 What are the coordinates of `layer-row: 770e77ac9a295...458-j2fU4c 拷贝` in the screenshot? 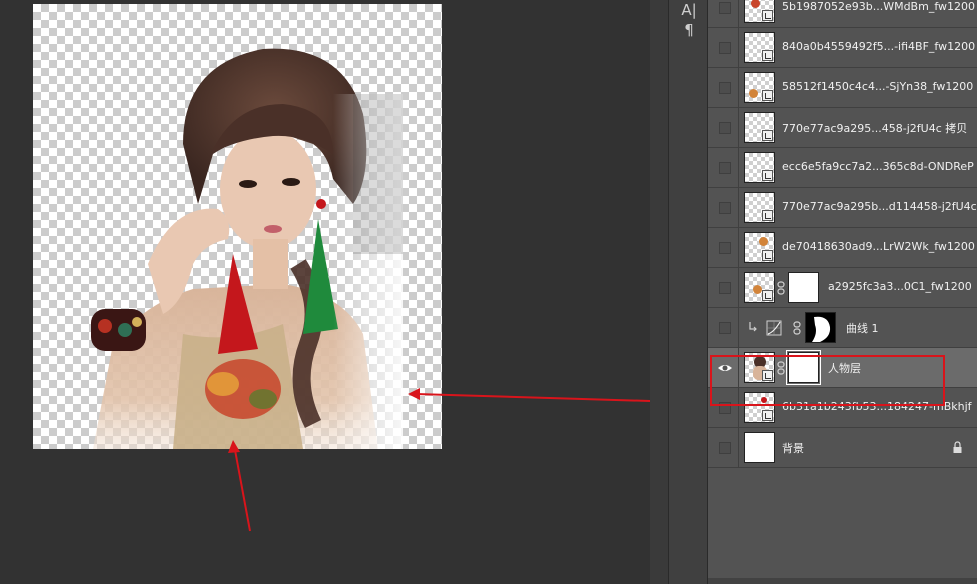 It's located at (842, 128).